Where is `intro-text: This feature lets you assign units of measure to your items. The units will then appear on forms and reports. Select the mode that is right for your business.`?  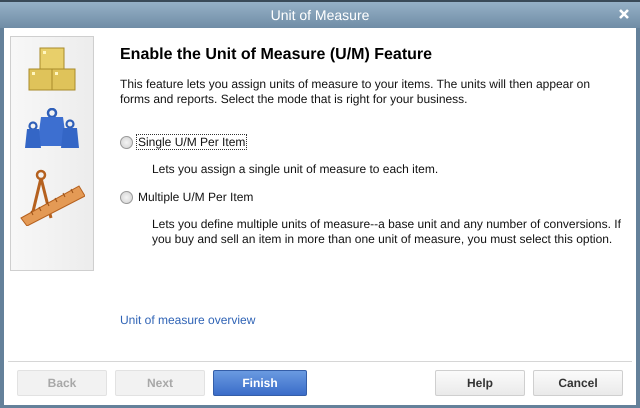
intro-text: This feature lets you assign units of measure to your items. The units will then appear on forms and reports. Select the mode that is right for your business. is located at coordinates (356, 92).